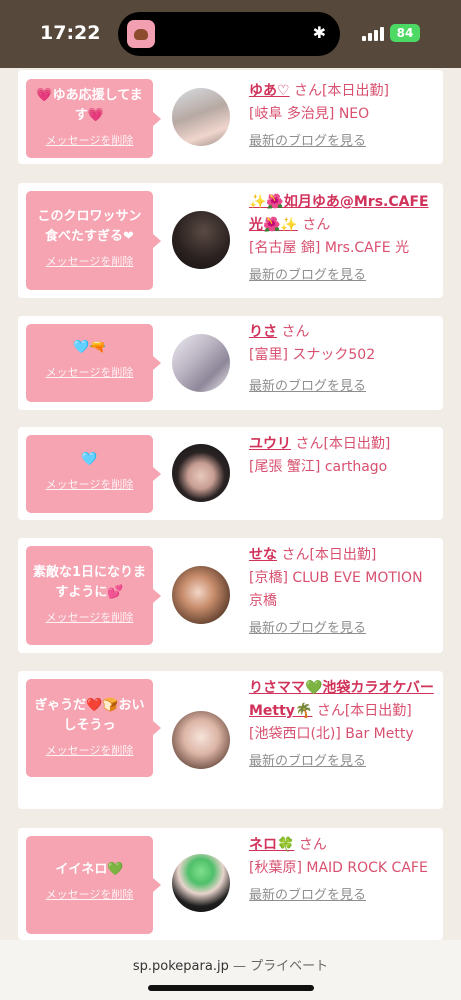 This screenshot has width=461, height=1000. What do you see at coordinates (141, 34) in the screenshot?
I see `app-icon` at bounding box center [141, 34].